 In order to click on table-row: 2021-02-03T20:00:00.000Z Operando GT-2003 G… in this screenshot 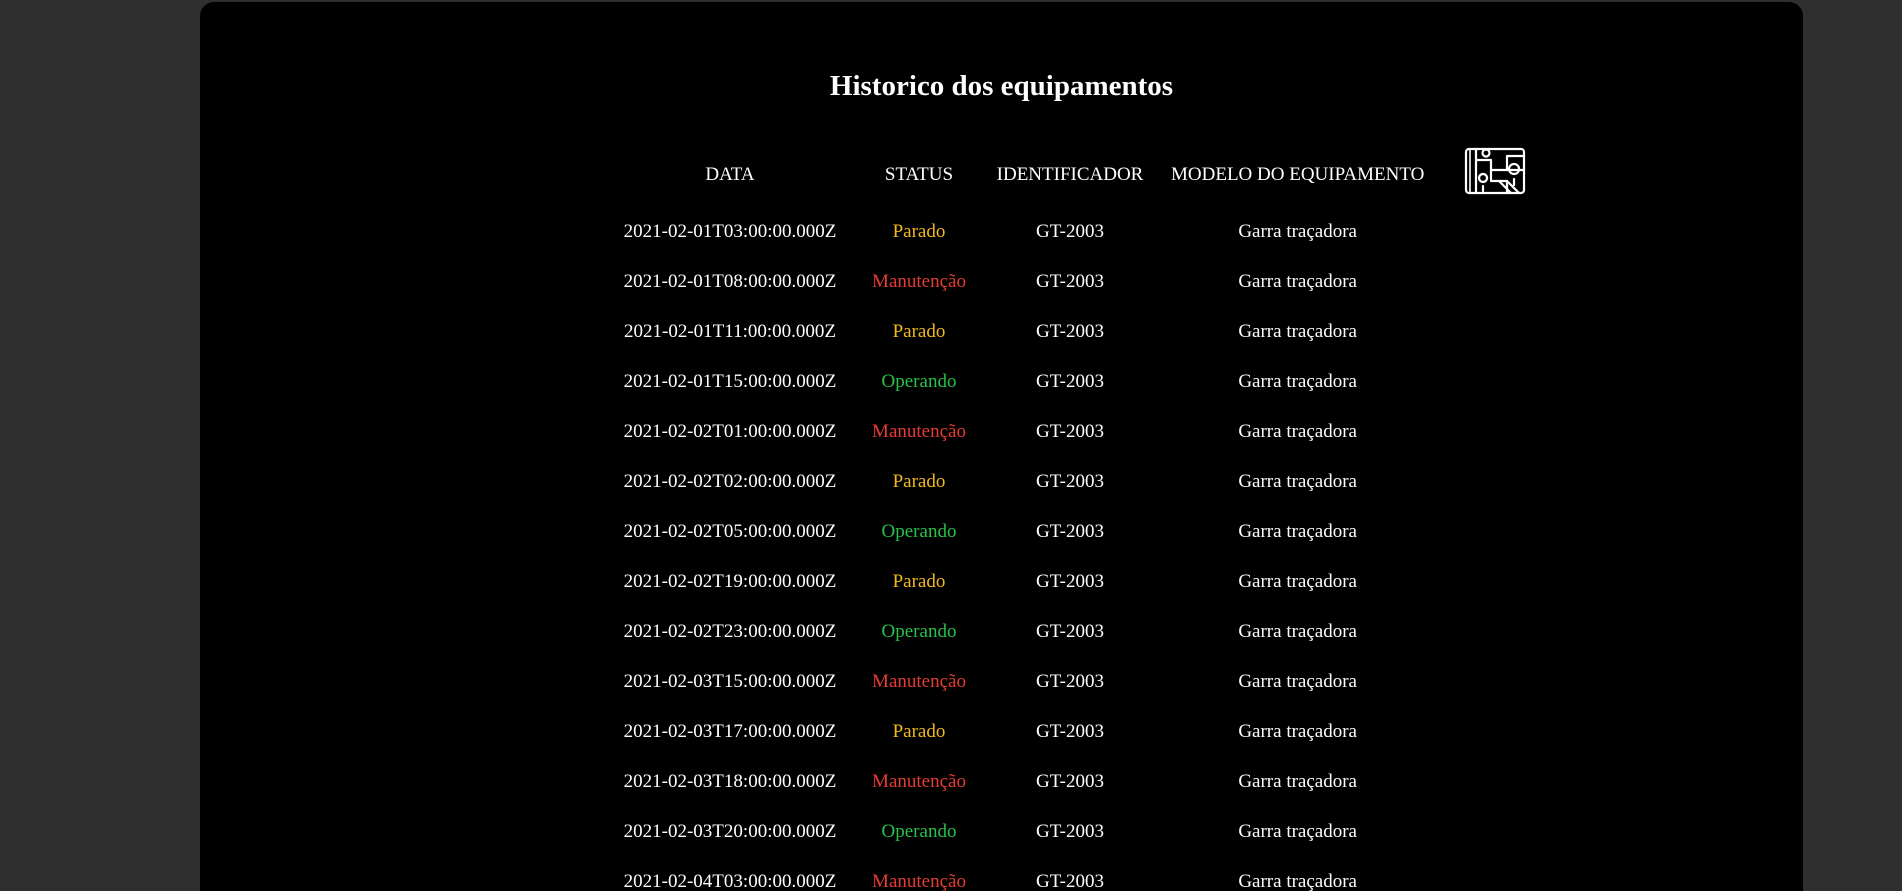, I will do `click(1078, 832)`.